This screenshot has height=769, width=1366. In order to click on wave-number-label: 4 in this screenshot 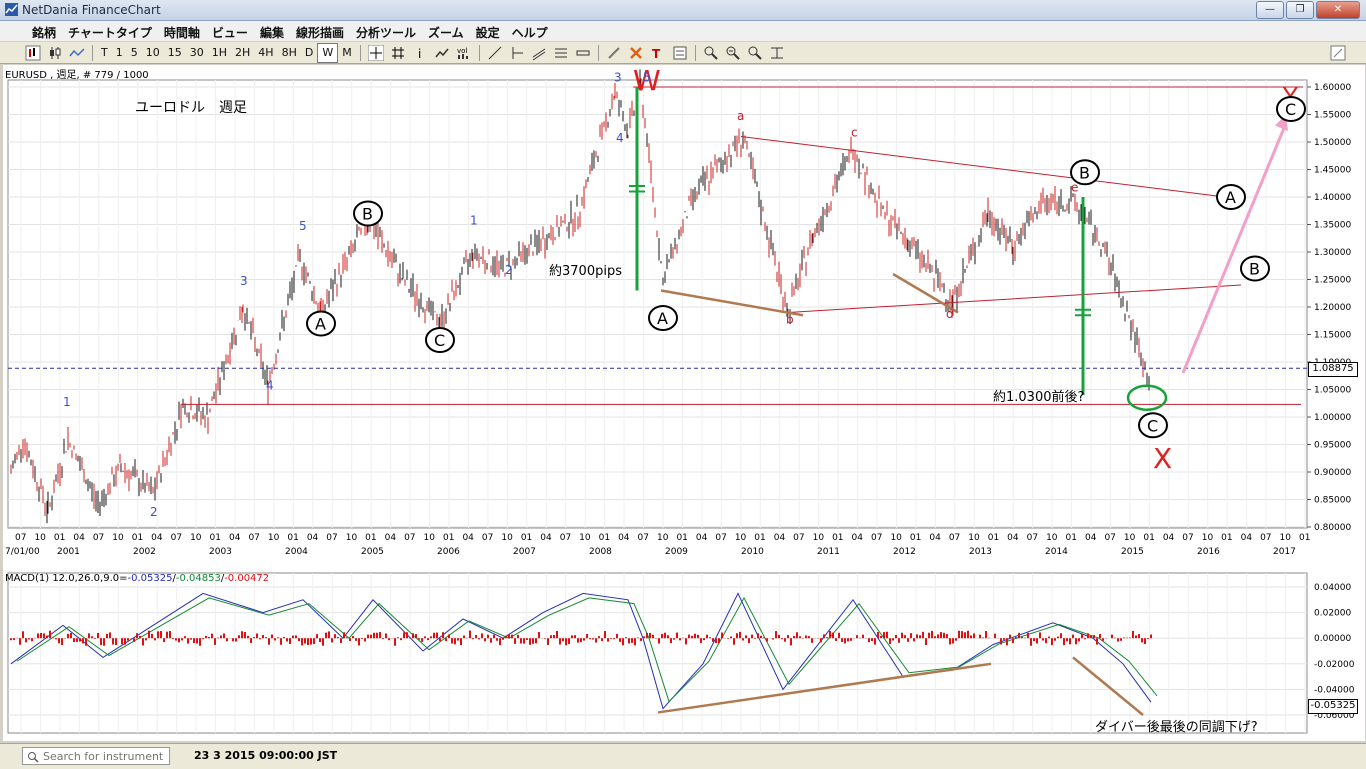, I will do `click(620, 138)`.